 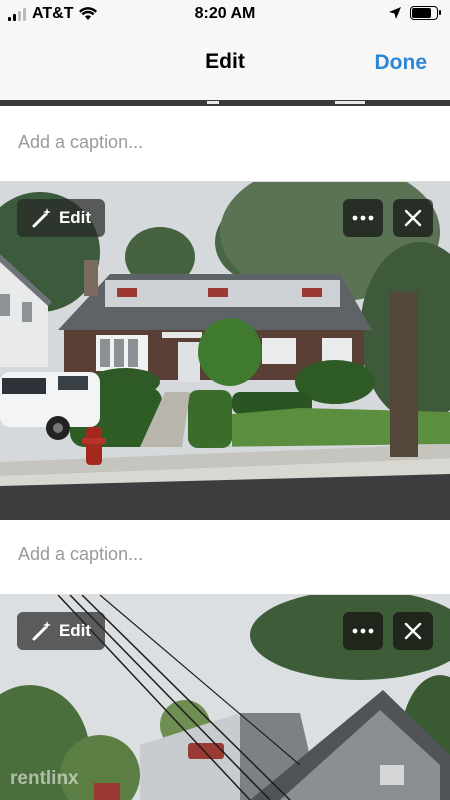 What do you see at coordinates (44, 778) in the screenshot?
I see `watermark: rentlinx` at bounding box center [44, 778].